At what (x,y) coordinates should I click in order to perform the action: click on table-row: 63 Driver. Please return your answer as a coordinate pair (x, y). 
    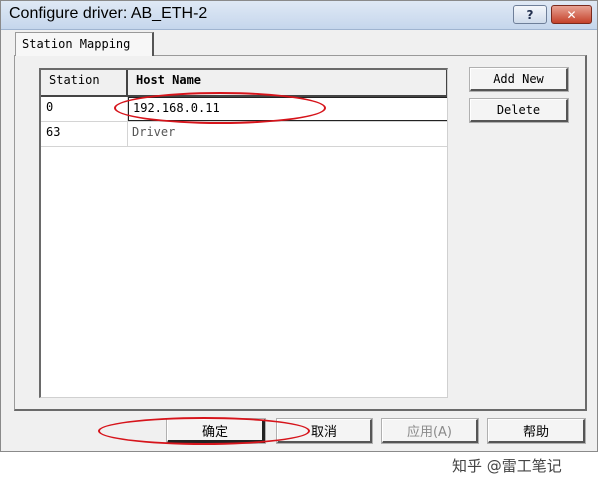
    Looking at the image, I should click on (244, 134).